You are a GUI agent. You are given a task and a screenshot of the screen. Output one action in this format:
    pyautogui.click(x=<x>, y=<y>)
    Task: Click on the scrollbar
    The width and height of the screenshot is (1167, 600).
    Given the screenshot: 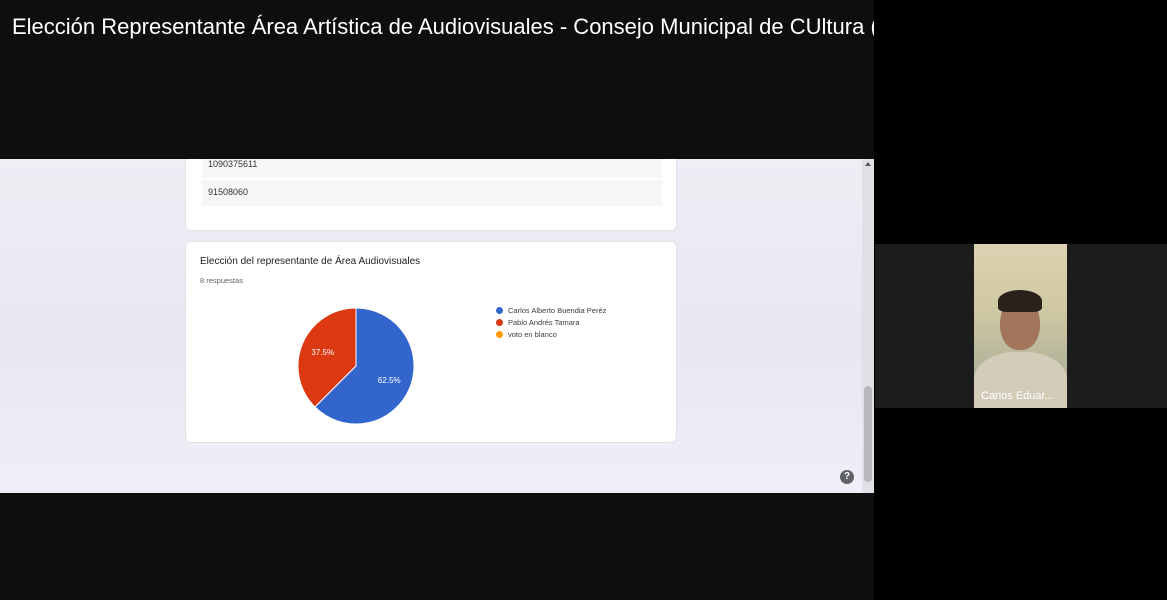 What is the action you would take?
    pyautogui.click(x=868, y=326)
    